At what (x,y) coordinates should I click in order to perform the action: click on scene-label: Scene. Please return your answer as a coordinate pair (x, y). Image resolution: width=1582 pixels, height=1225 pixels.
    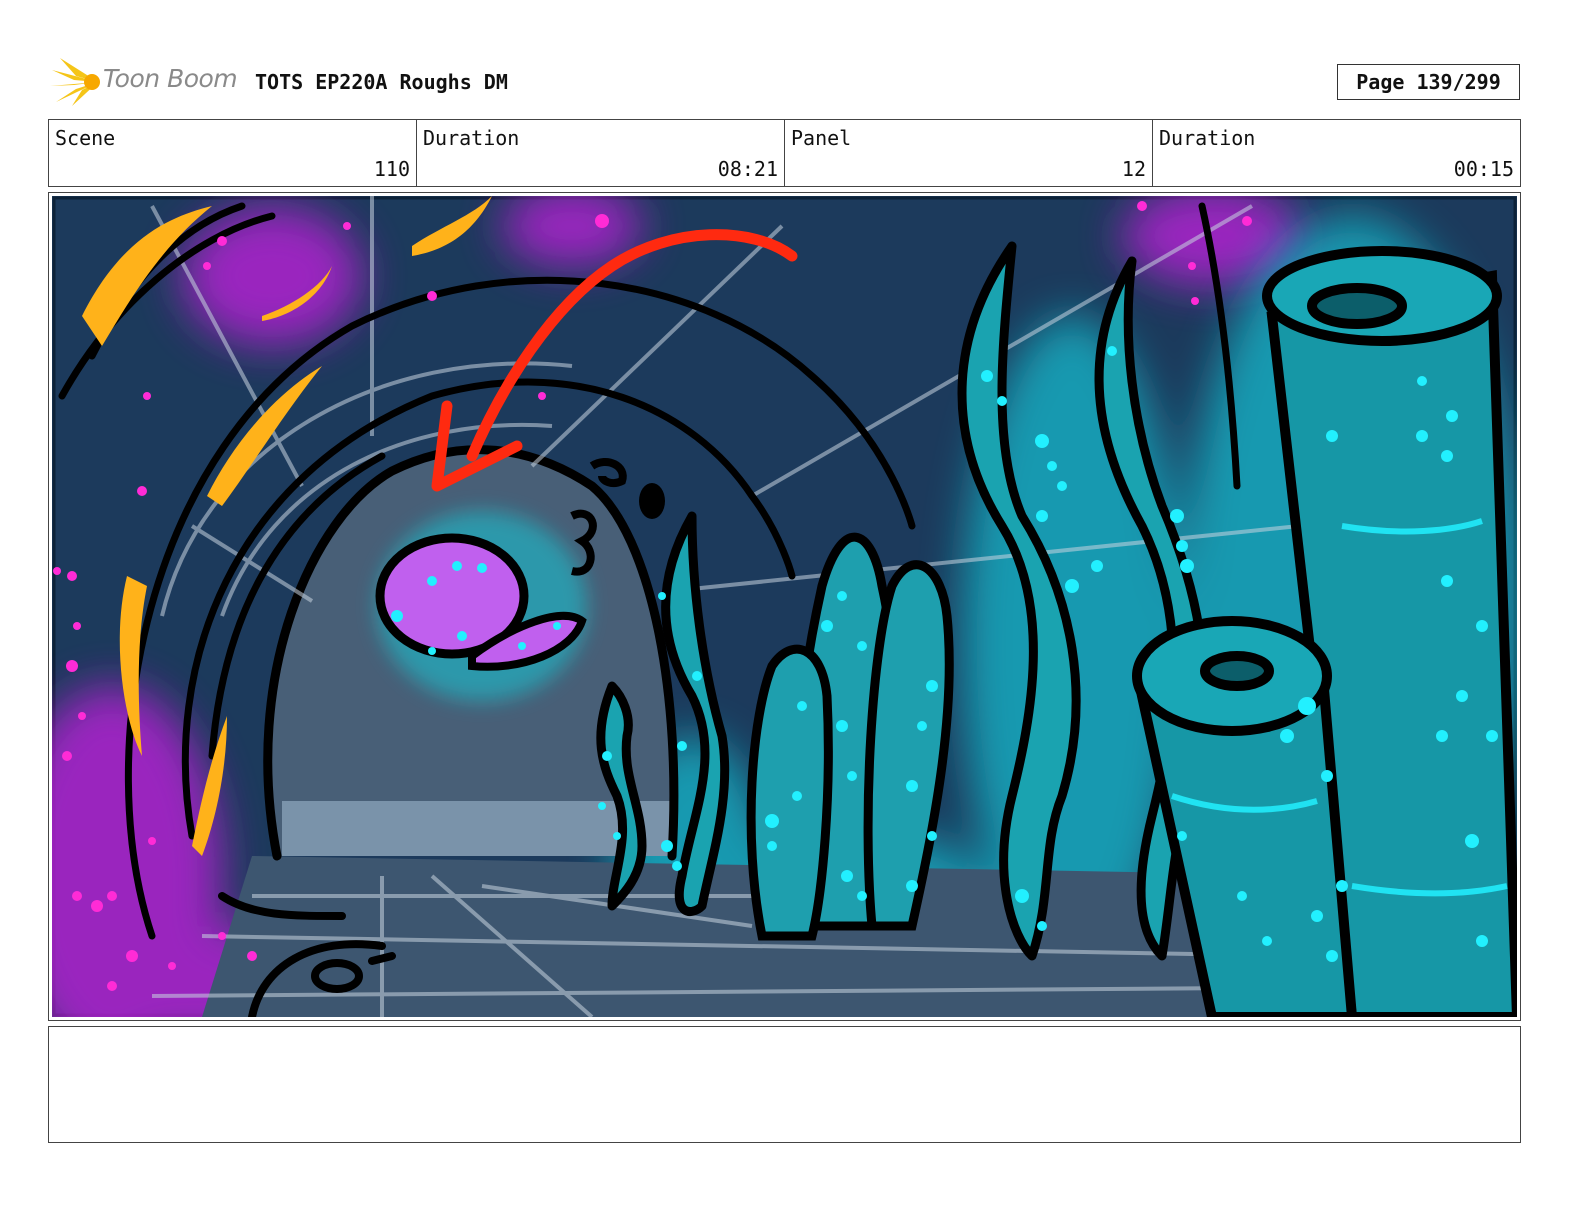
    Looking at the image, I should click on (85, 138).